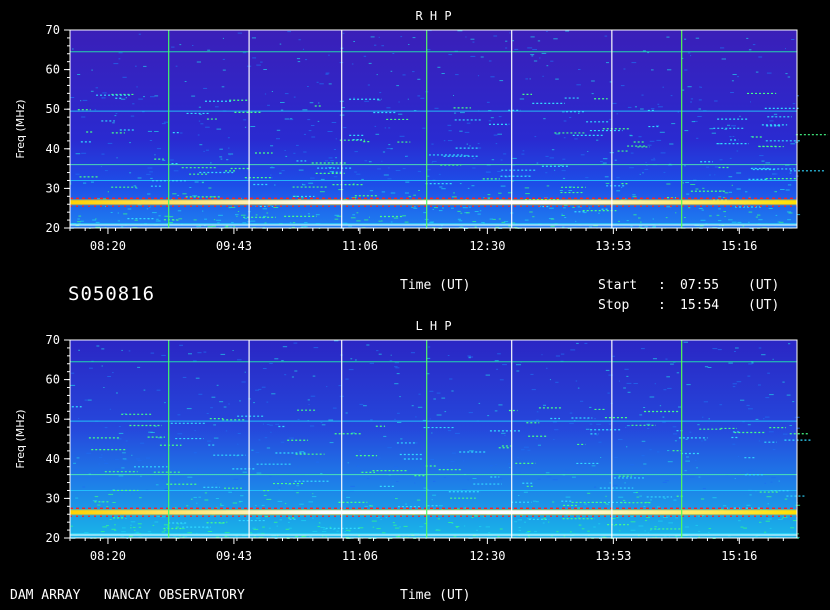 This screenshot has height=610, width=830. Describe the element at coordinates (662, 305) in the screenshot. I see `stop-sep: :` at that location.